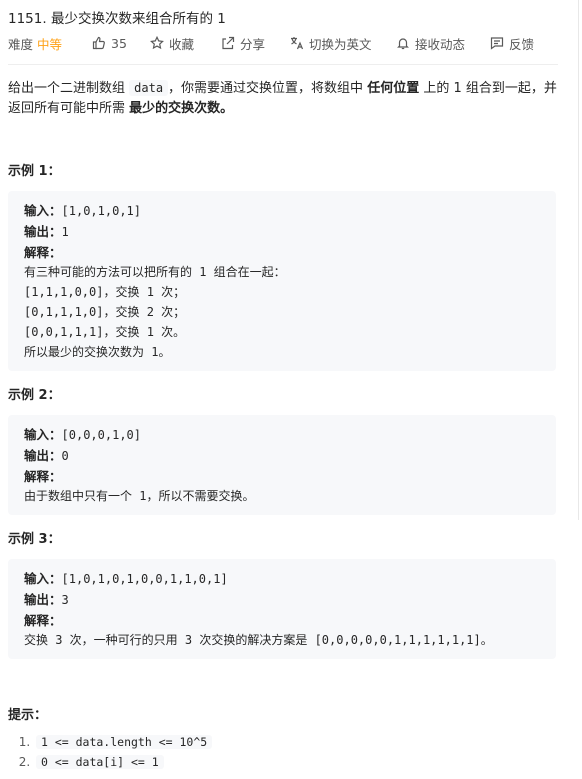  I want to click on hint-code: 0 <= data[i] <= 1, so click(100, 762).